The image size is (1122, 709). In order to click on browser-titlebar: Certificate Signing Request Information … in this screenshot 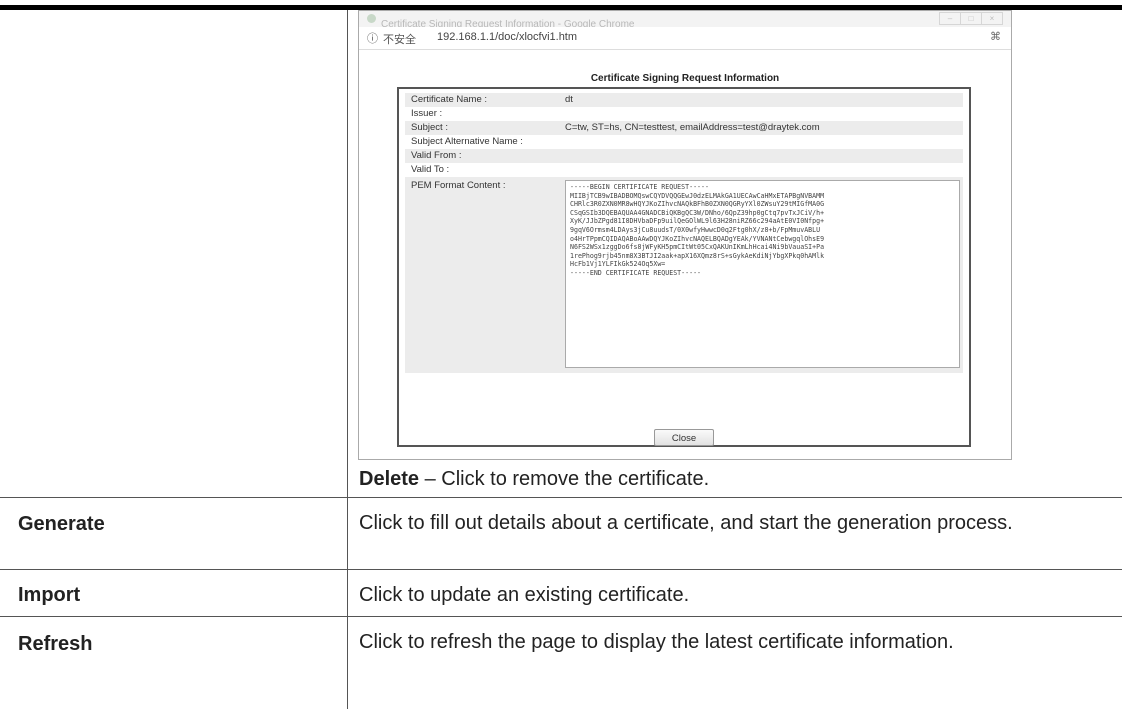, I will do `click(685, 20)`.